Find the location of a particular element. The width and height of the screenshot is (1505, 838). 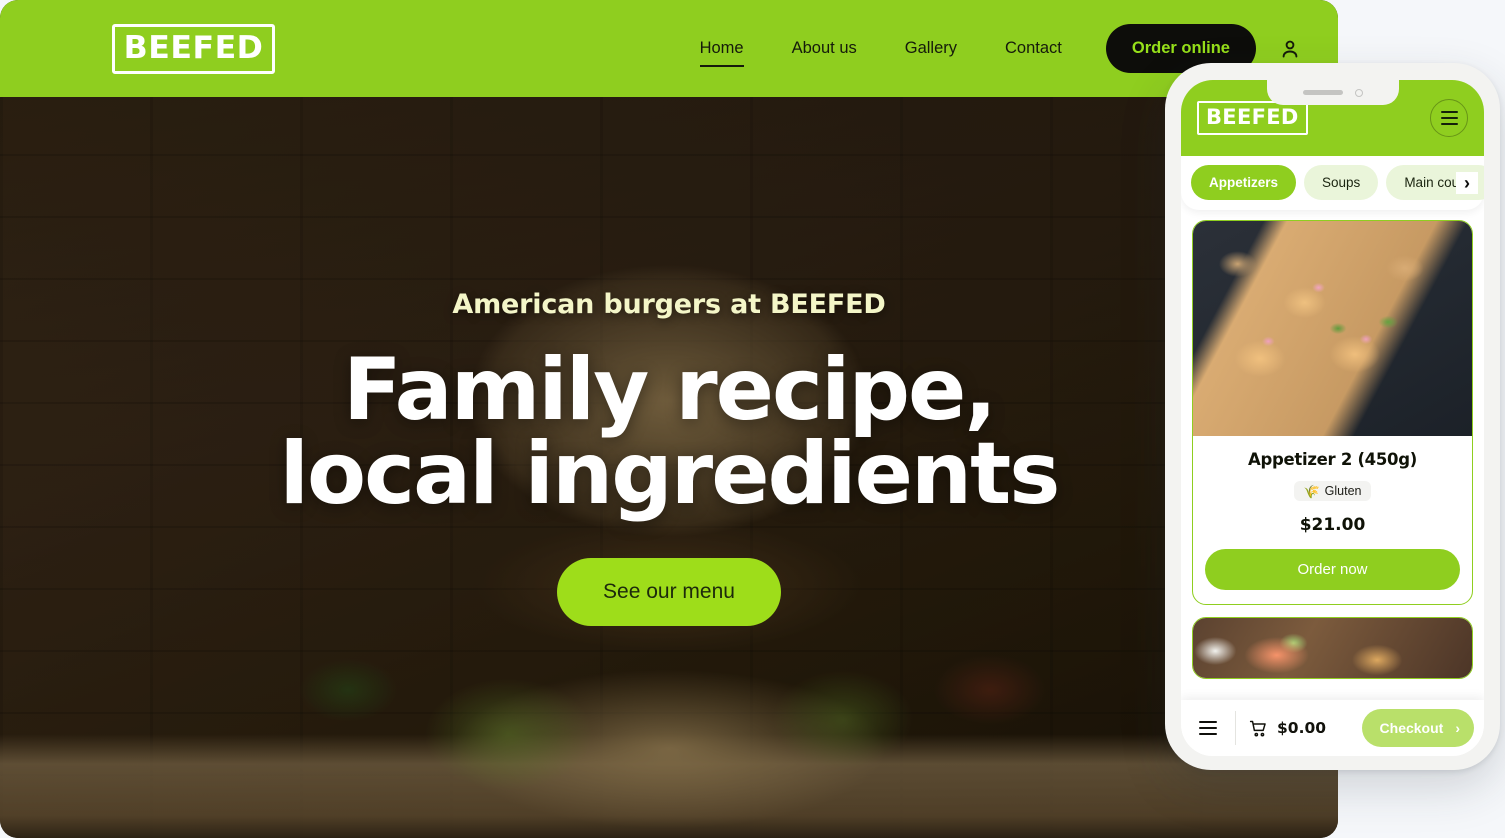

nav-link-gallery: Gallery is located at coordinates (931, 48).